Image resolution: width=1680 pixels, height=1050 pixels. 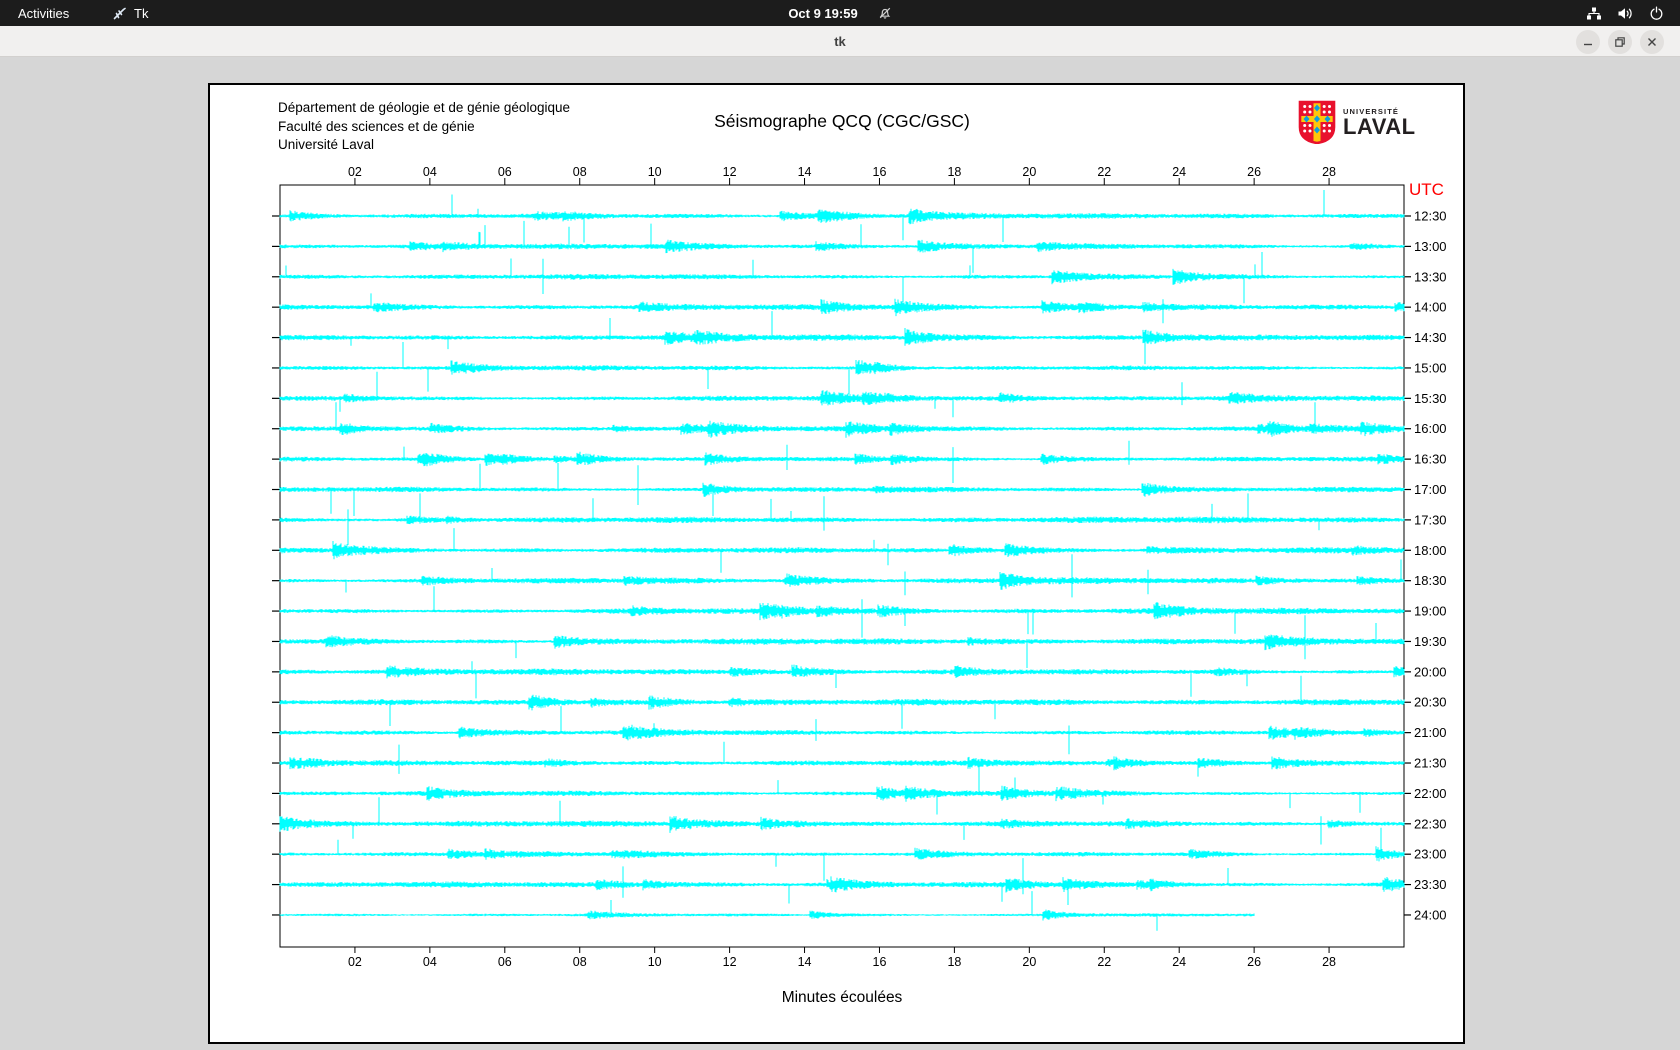 I want to click on minimize-icon, so click(x=1588, y=44).